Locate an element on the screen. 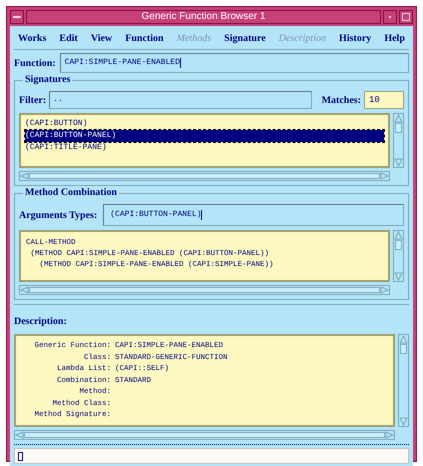 This screenshot has height=466, width=423. menu-item: Edit is located at coordinates (68, 38).